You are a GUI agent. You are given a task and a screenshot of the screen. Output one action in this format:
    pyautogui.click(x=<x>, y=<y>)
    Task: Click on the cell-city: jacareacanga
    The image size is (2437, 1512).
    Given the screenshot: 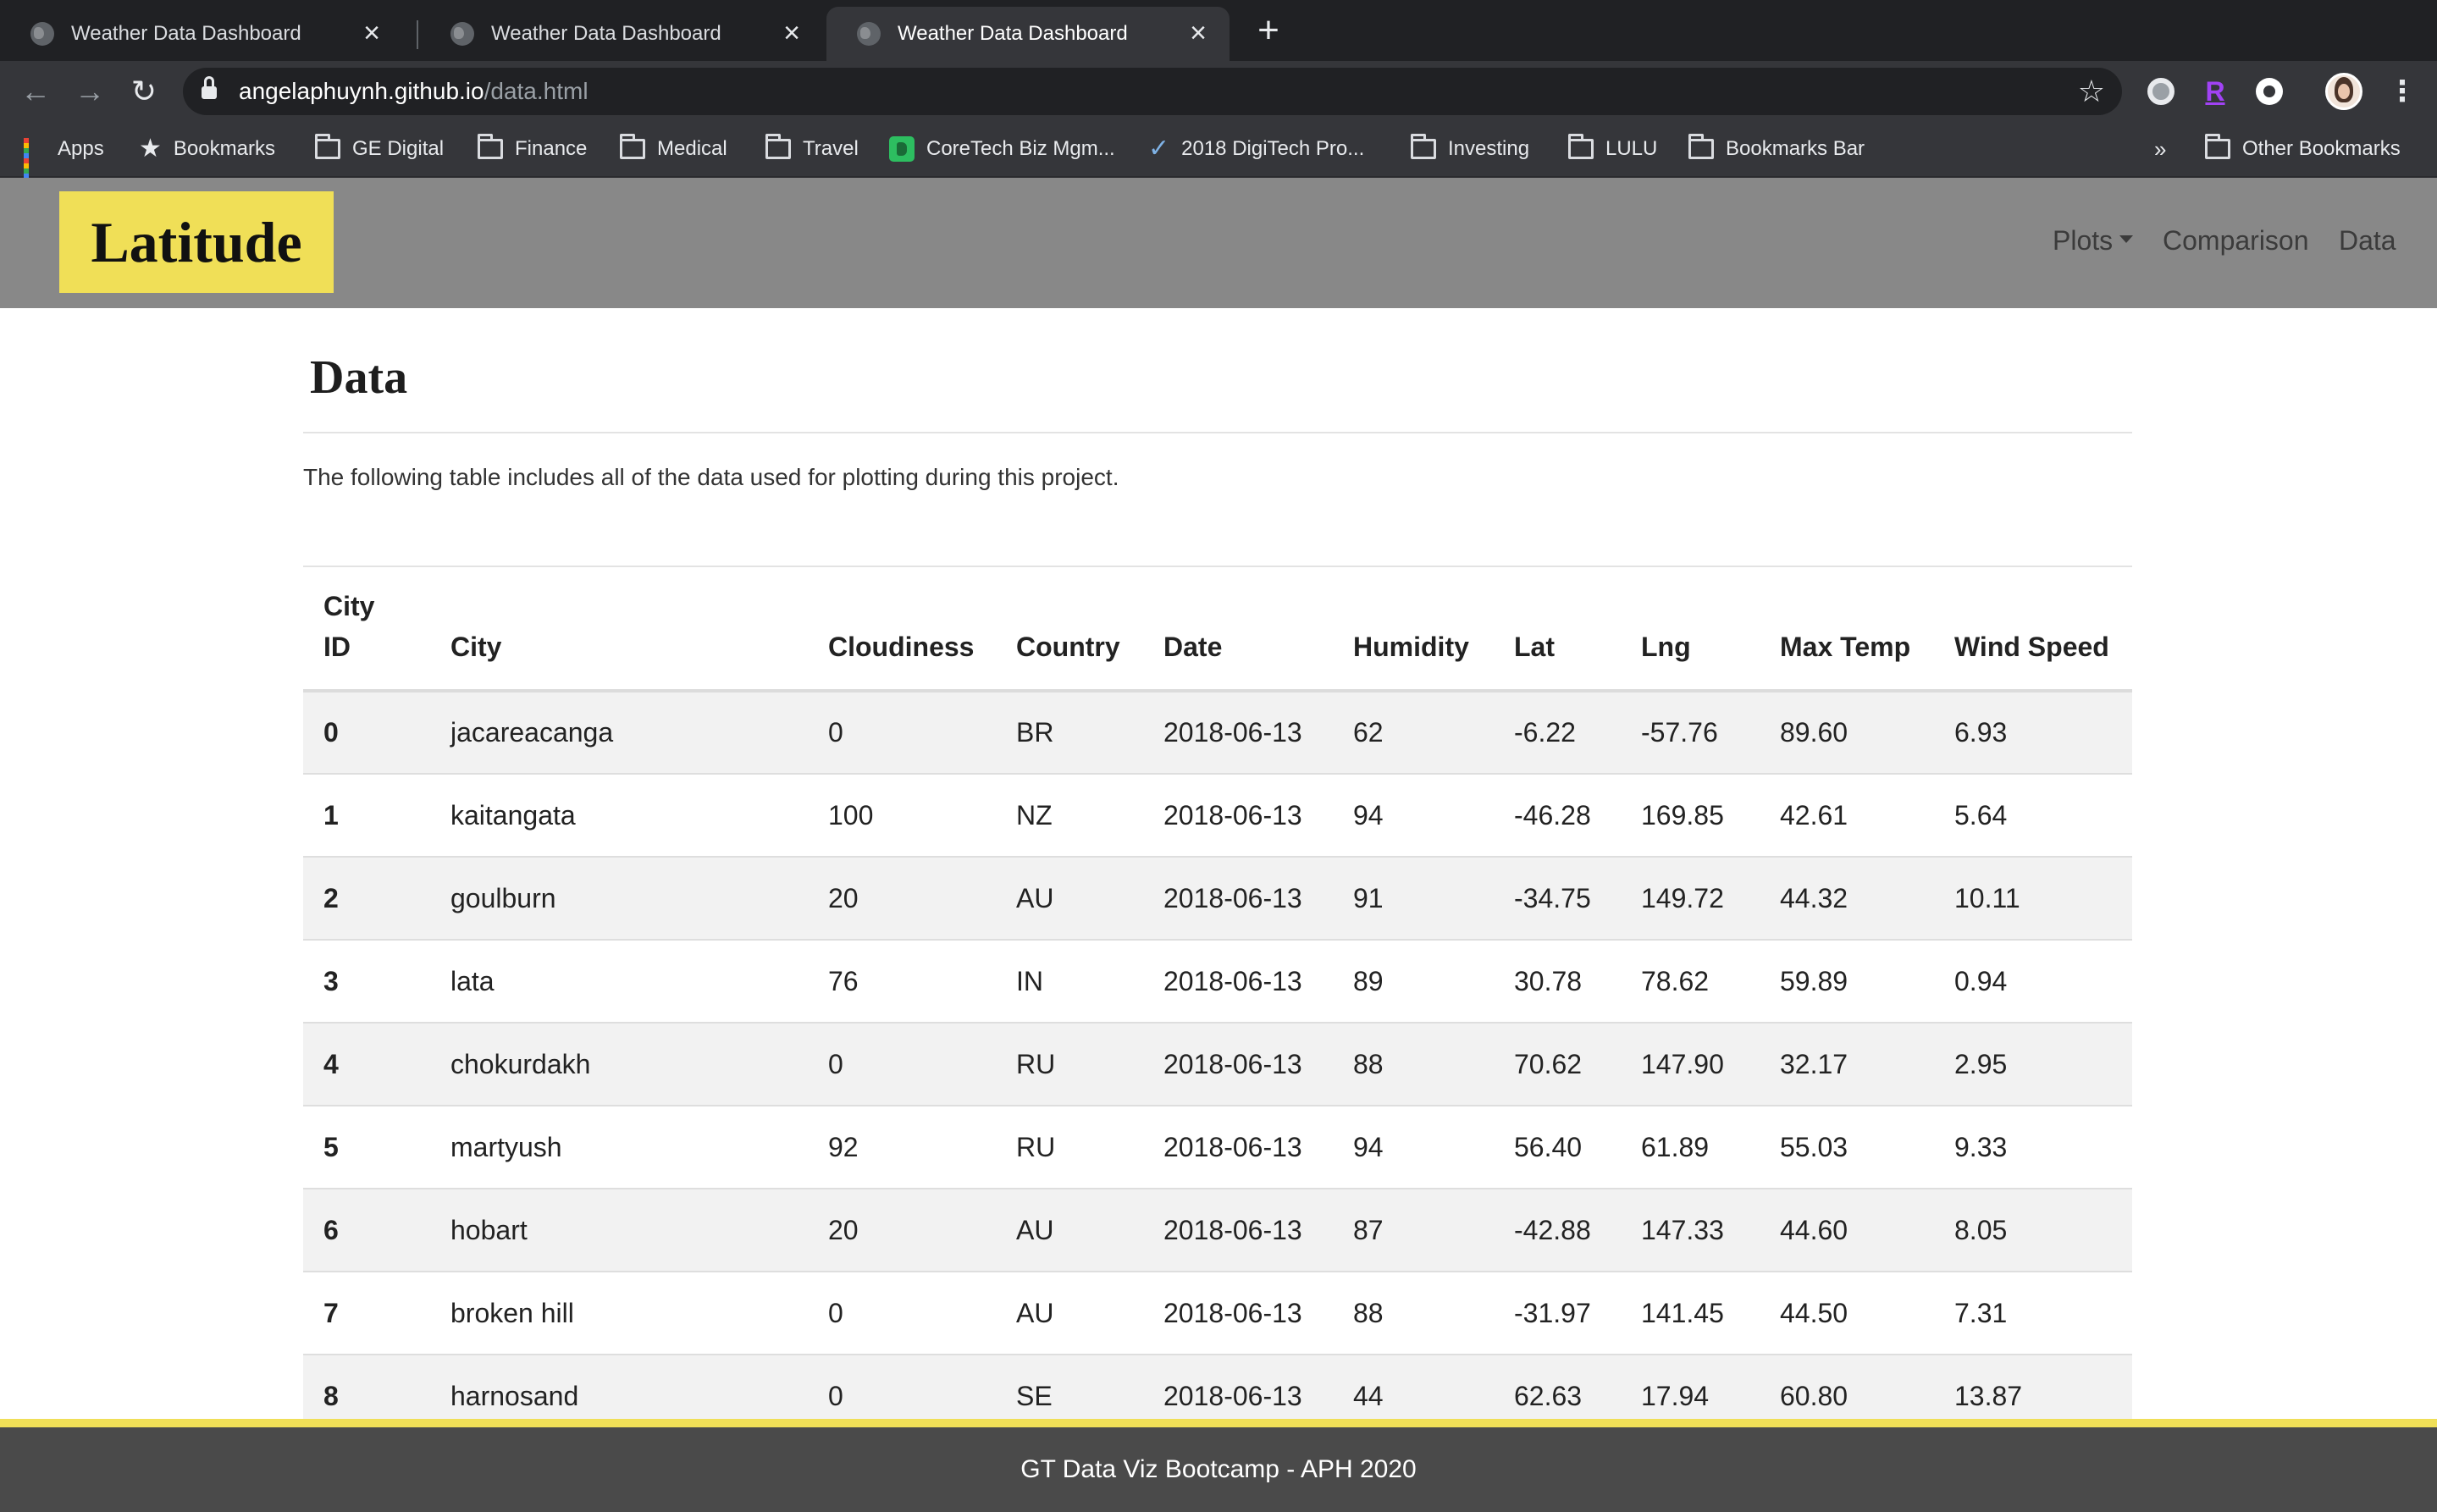 What is the action you would take?
    pyautogui.click(x=619, y=733)
    